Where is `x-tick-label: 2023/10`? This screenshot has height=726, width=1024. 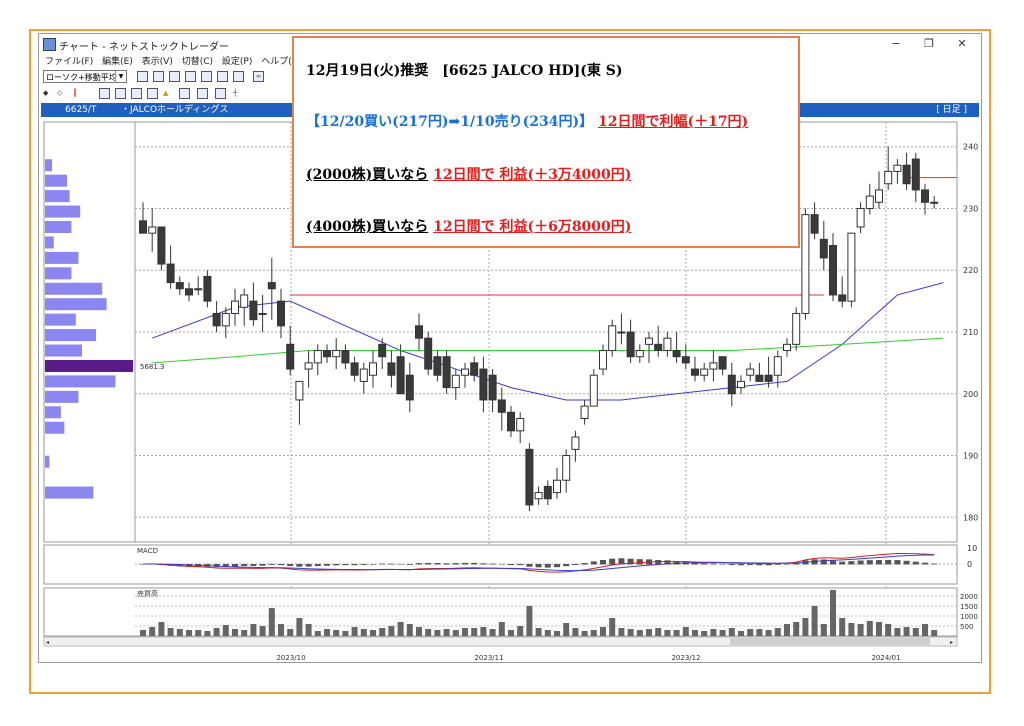
x-tick-label: 2023/10 is located at coordinates (290, 658).